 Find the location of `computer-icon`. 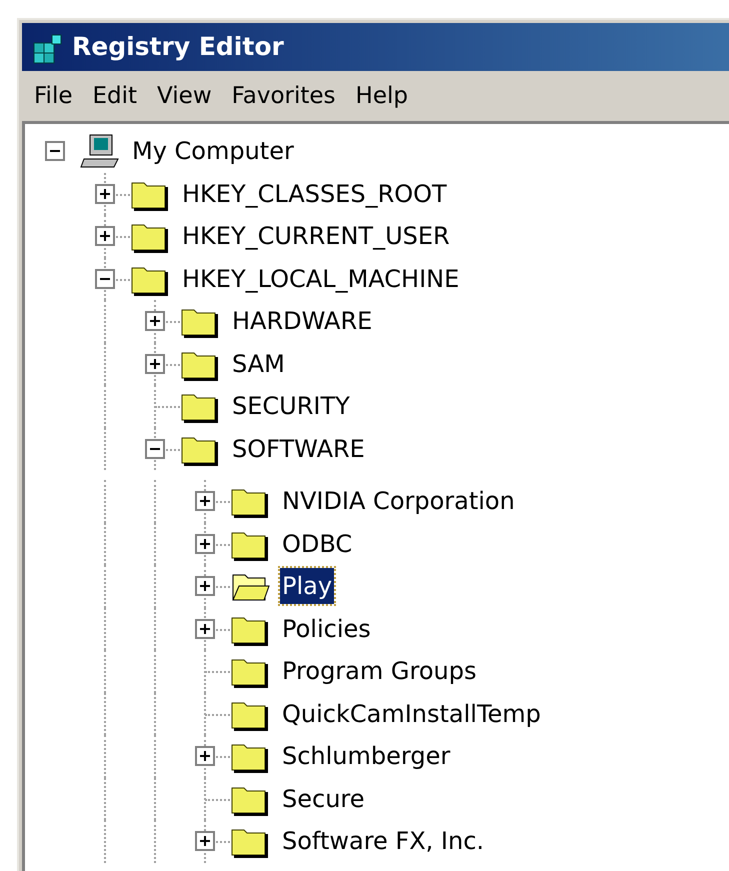

computer-icon is located at coordinates (100, 151).